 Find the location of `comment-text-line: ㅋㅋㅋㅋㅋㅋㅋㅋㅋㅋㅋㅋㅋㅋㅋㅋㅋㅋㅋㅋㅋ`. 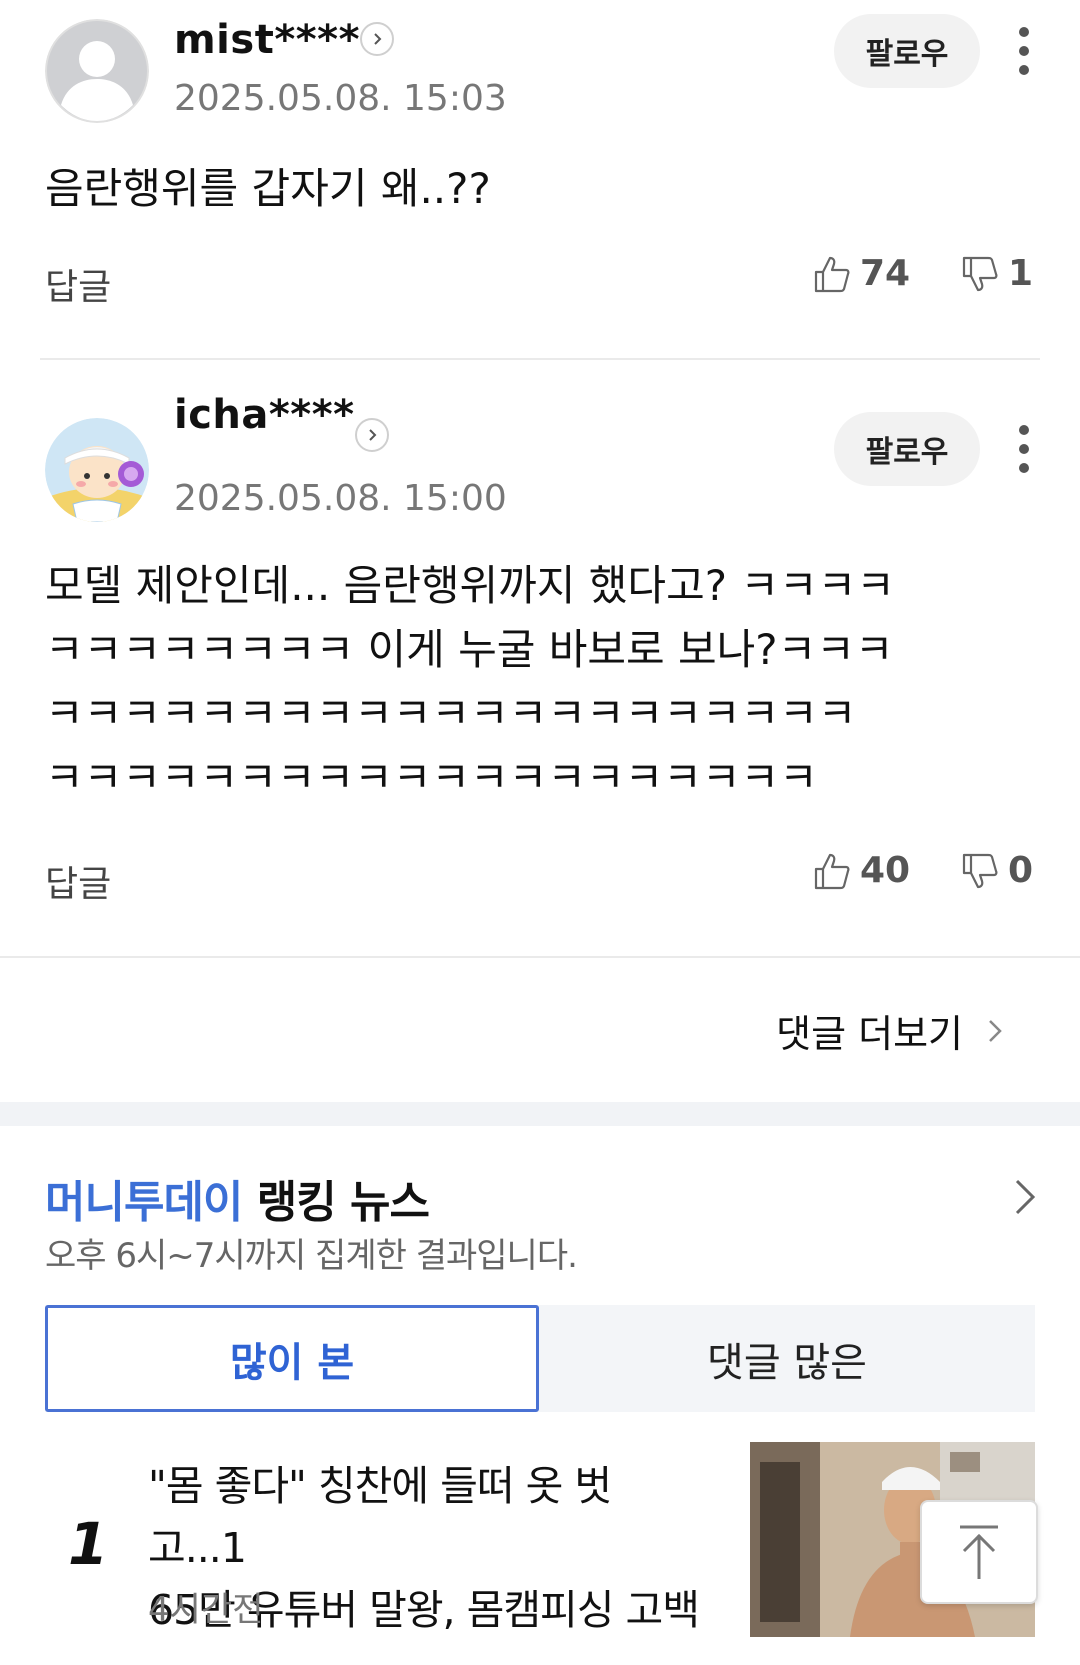

comment-text-line: ㅋㅋㅋㅋㅋㅋㅋㅋㅋㅋㅋㅋㅋㅋㅋㅋㅋㅋㅋㅋㅋ is located at coordinates (451, 713).